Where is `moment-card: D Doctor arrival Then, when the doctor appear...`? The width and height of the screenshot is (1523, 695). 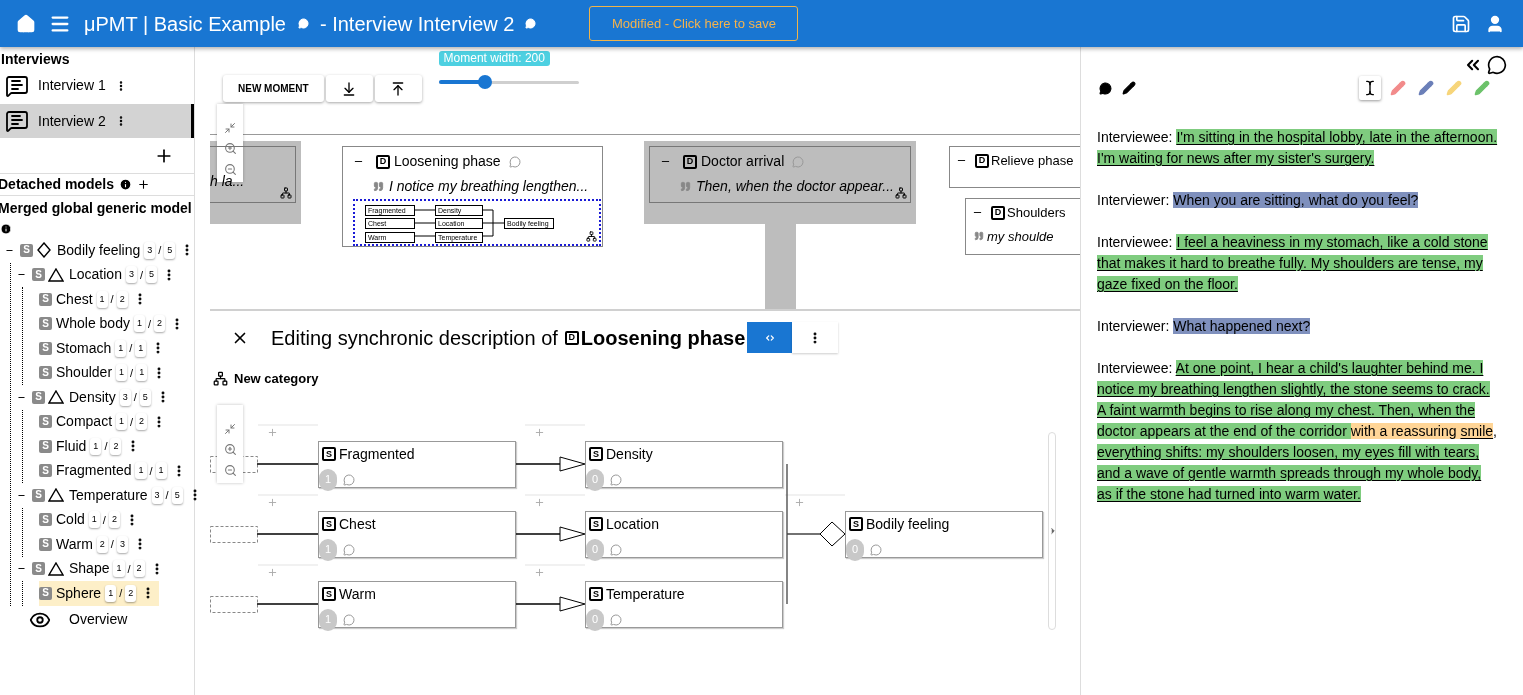
moment-card: D Doctor arrival Then, when the doctor appear... is located at coordinates (780, 174).